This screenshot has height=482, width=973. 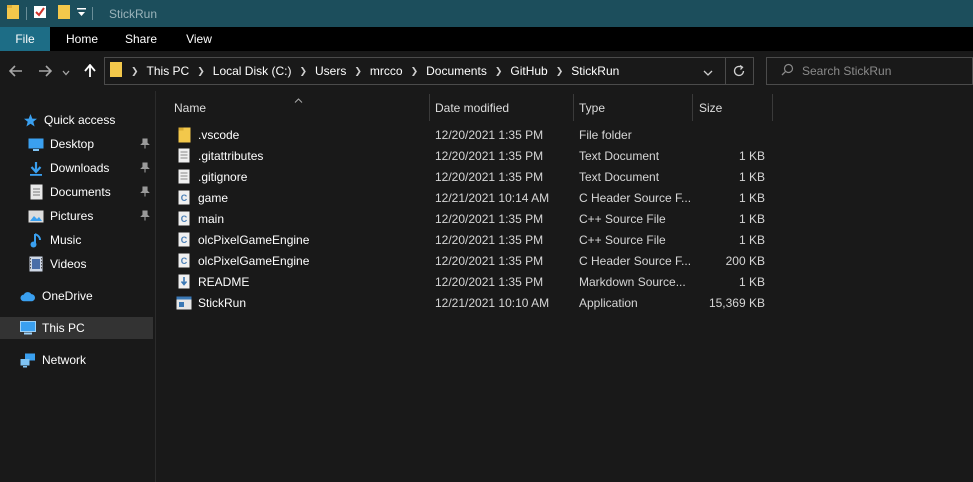 What do you see at coordinates (634, 107) in the screenshot?
I see `column-header-type: Type` at bounding box center [634, 107].